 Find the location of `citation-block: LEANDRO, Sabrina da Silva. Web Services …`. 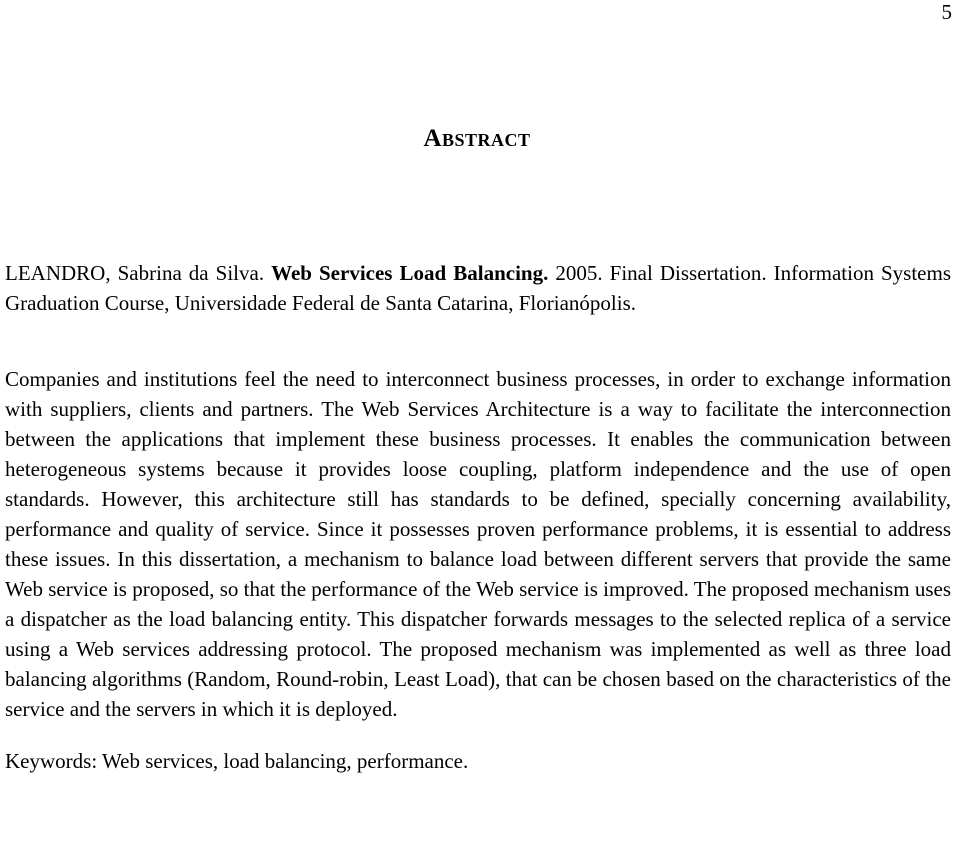

citation-block: LEANDRO, Sabrina da Silva. Web Services … is located at coordinates (478, 288).